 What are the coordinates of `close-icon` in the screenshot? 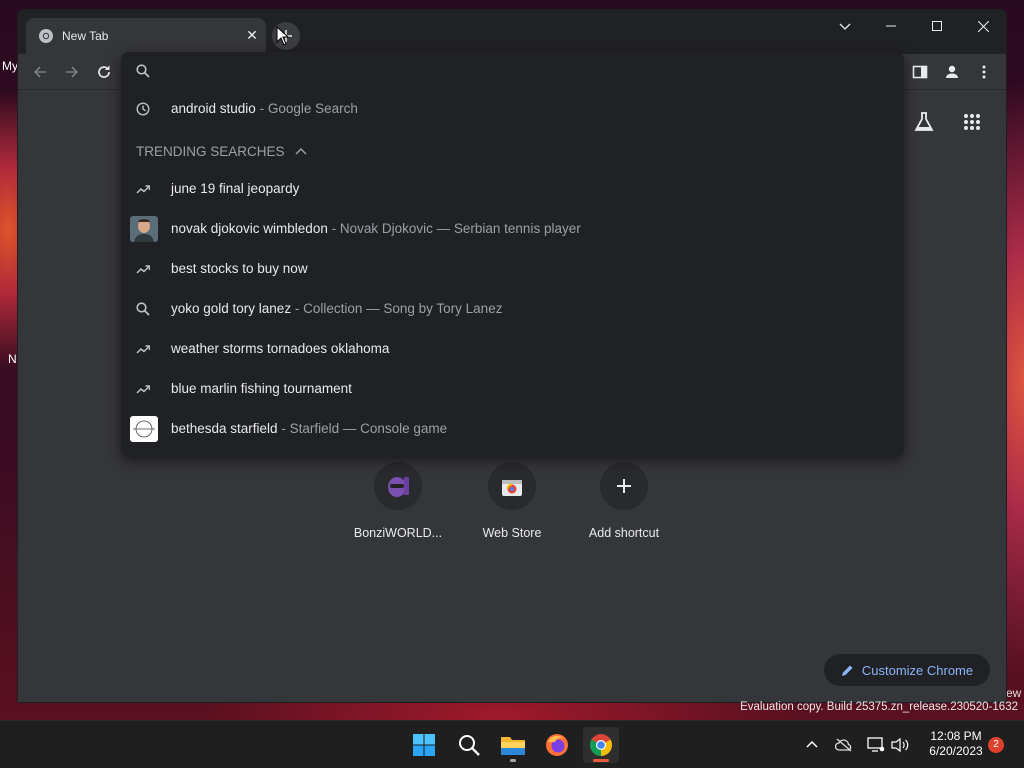 It's located at (983, 26).